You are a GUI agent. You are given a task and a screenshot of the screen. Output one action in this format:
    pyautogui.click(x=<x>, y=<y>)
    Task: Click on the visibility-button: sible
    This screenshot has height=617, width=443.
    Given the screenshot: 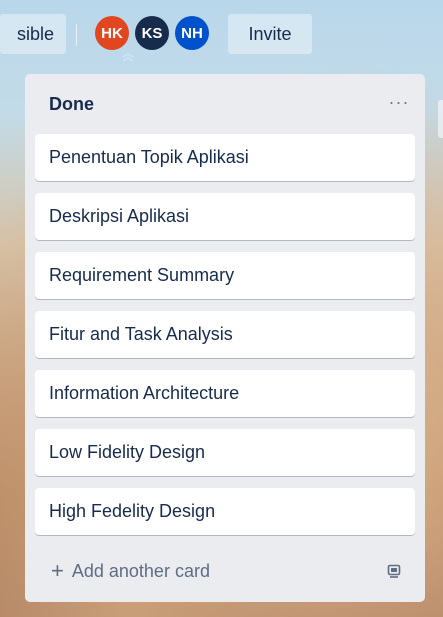 What is the action you would take?
    pyautogui.click(x=33, y=34)
    